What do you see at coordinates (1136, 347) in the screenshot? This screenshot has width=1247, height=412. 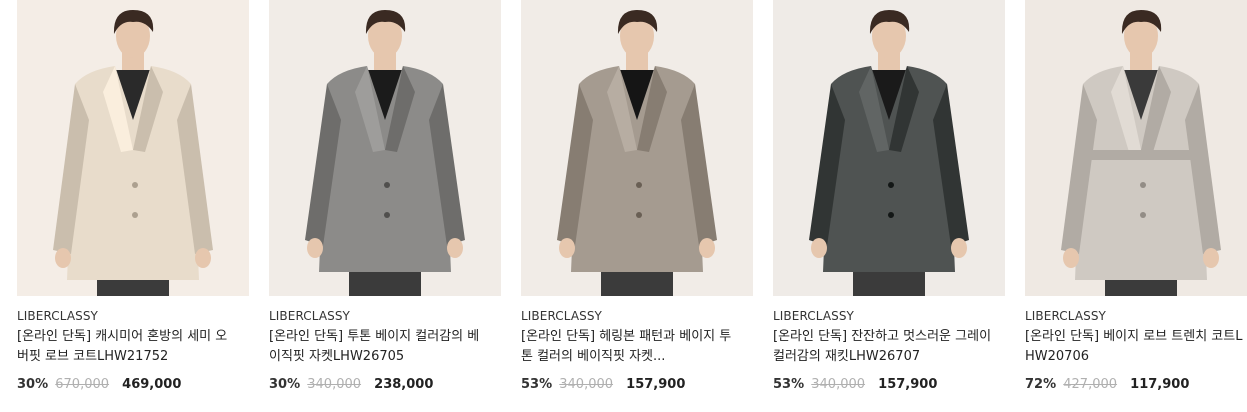 I see `product-title: [온라인 단독] 베이지 로브 트렌치 코트LHW20706` at bounding box center [1136, 347].